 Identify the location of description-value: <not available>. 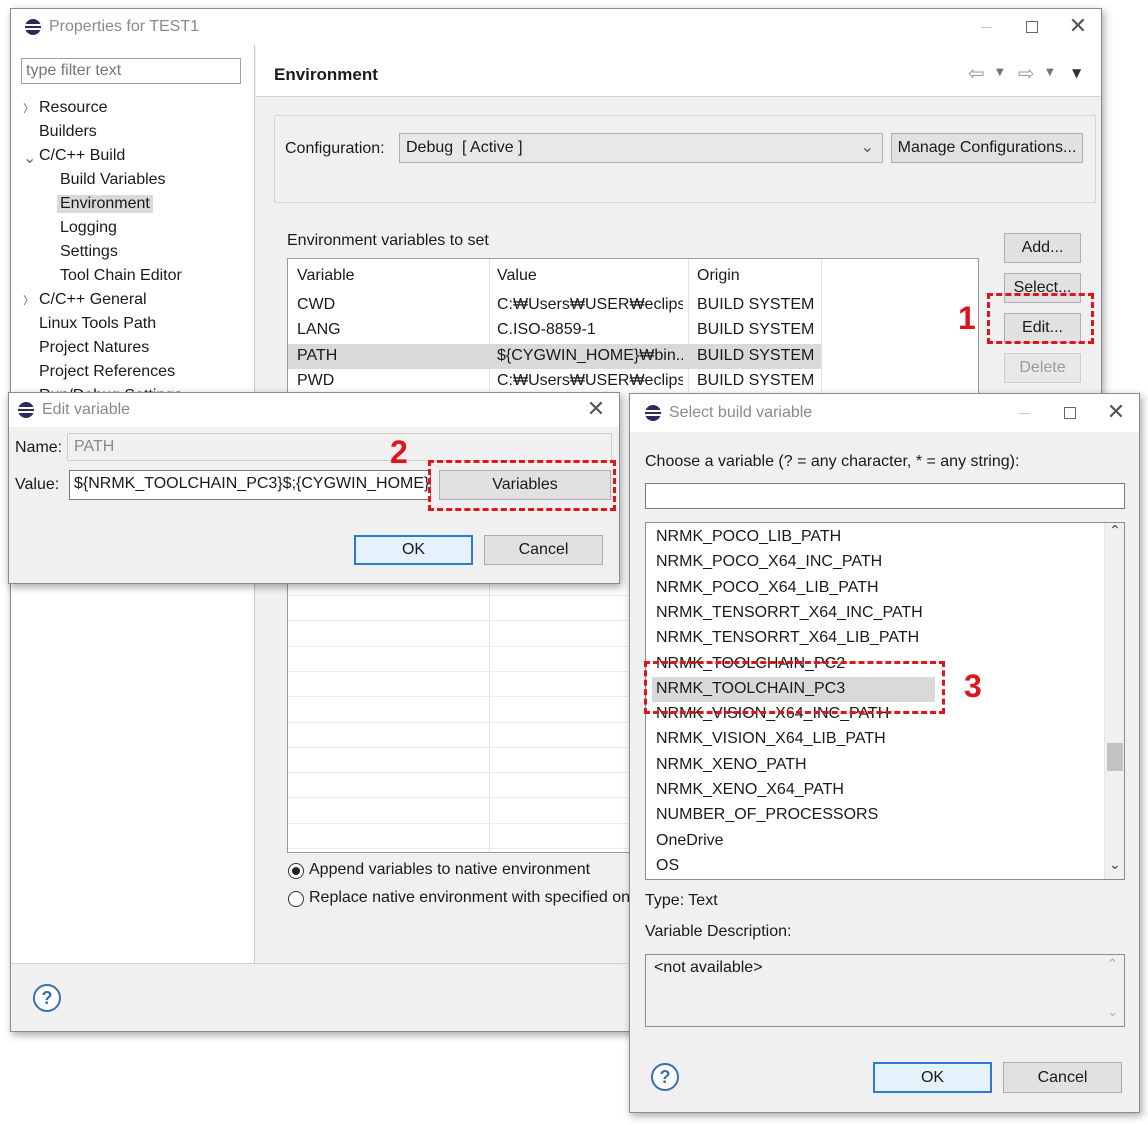
(708, 967).